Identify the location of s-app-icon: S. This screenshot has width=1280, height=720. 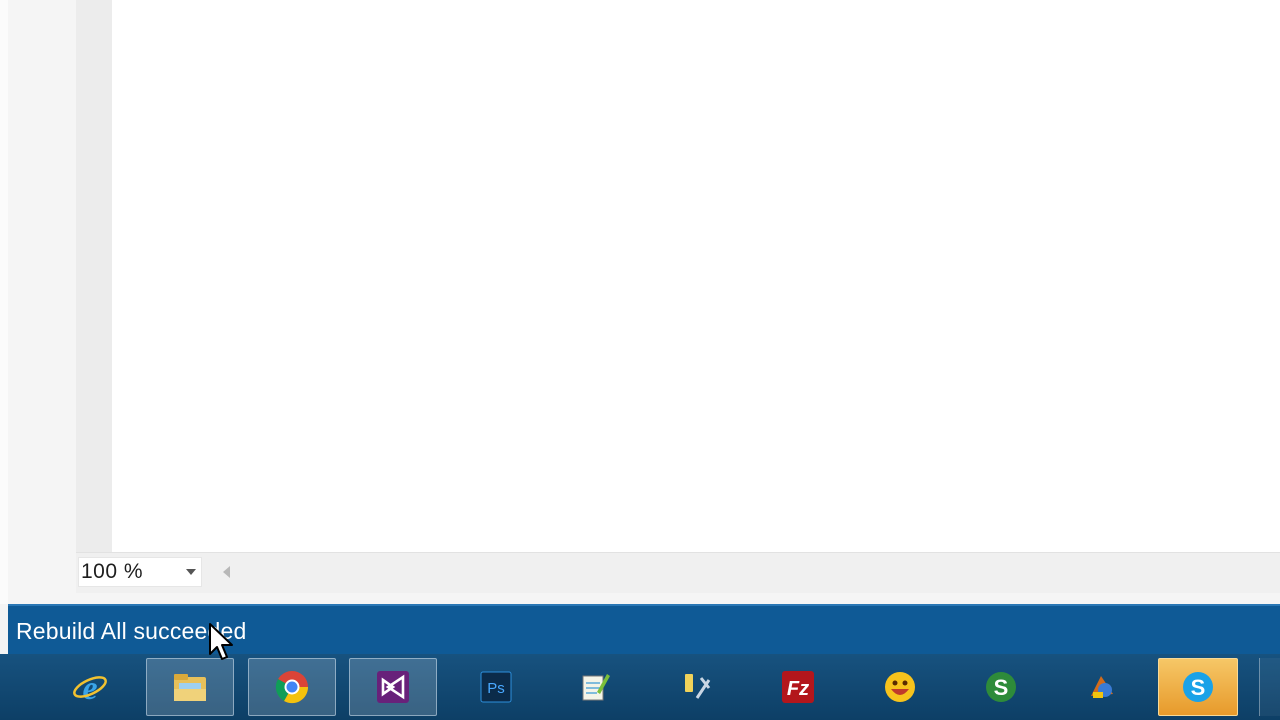
(1001, 687).